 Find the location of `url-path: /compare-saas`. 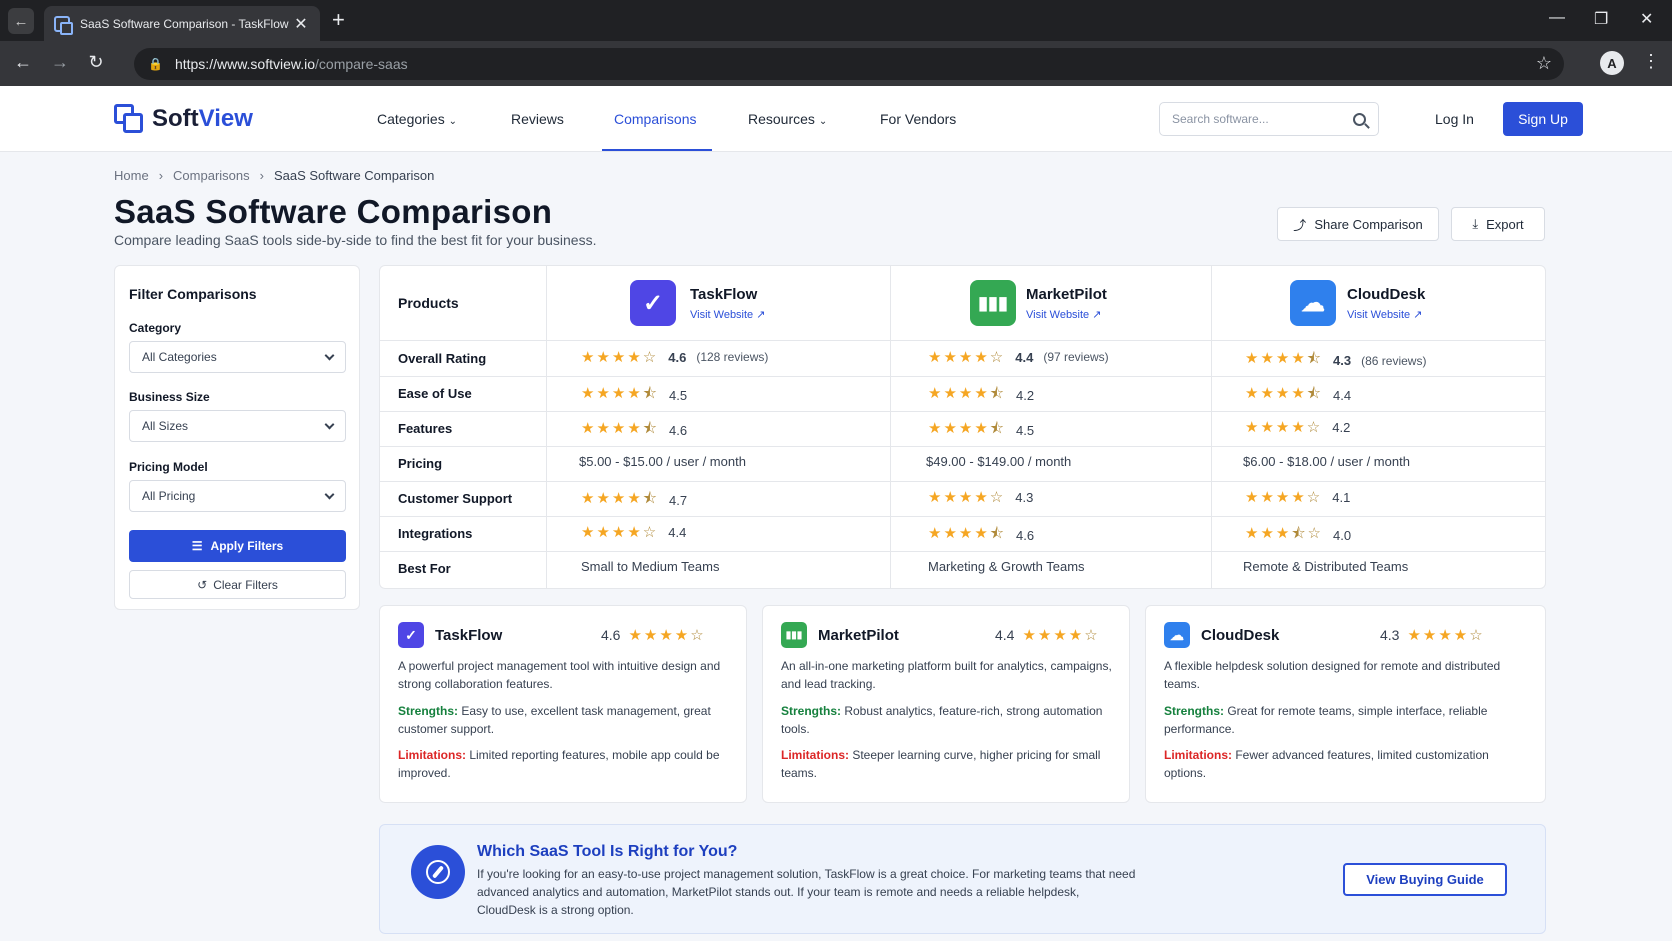

url-path: /compare-saas is located at coordinates (361, 64).